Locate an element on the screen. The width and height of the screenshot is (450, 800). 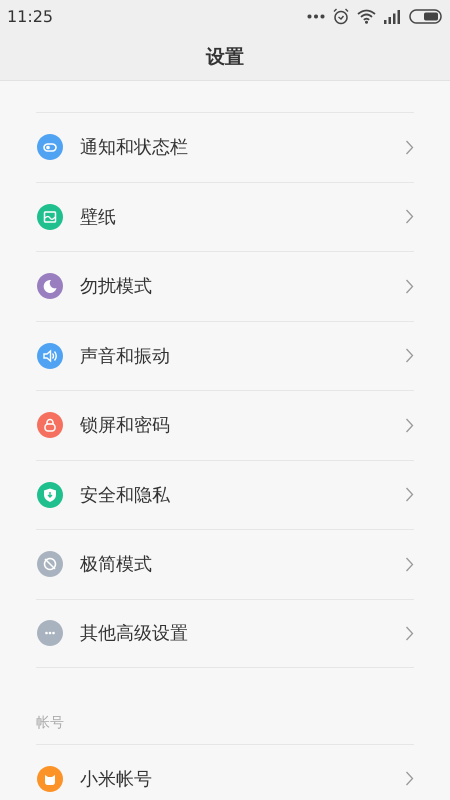
settings-item: 声音和振动 is located at coordinates (225, 355).